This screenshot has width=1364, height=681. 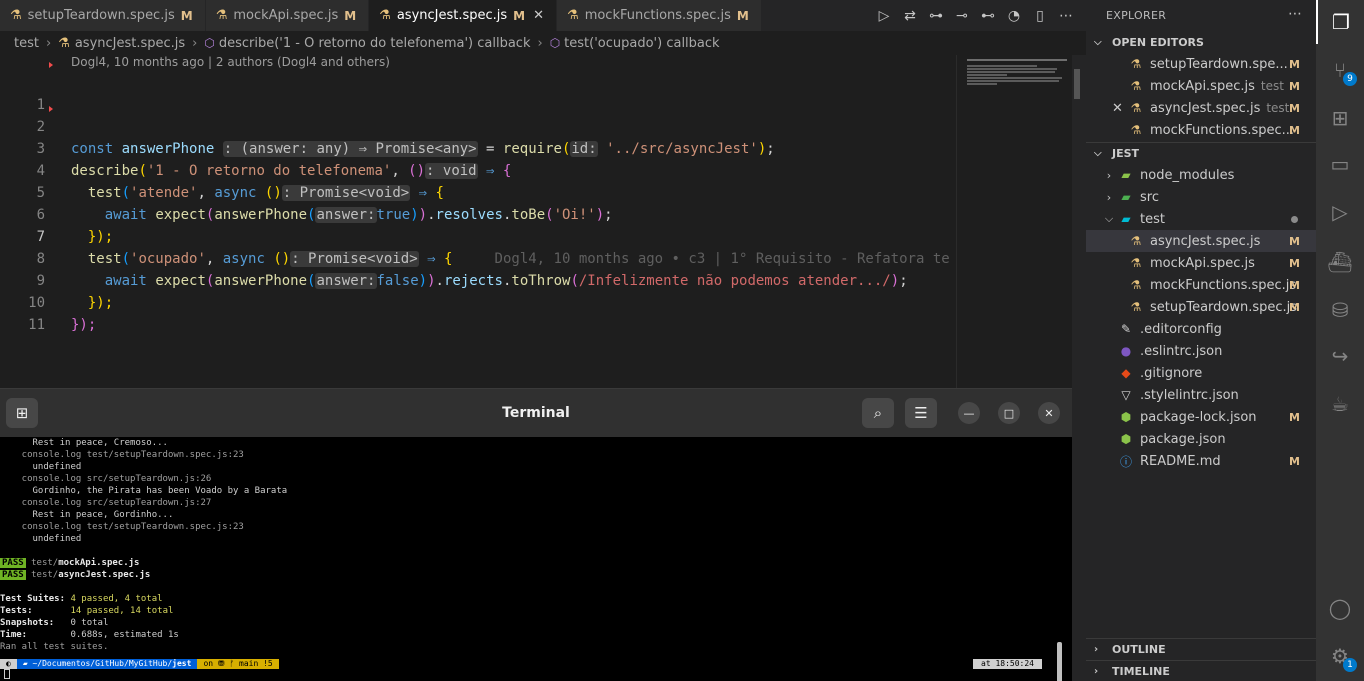 What do you see at coordinates (1079, 368) in the screenshot?
I see `editor-scrollbar` at bounding box center [1079, 368].